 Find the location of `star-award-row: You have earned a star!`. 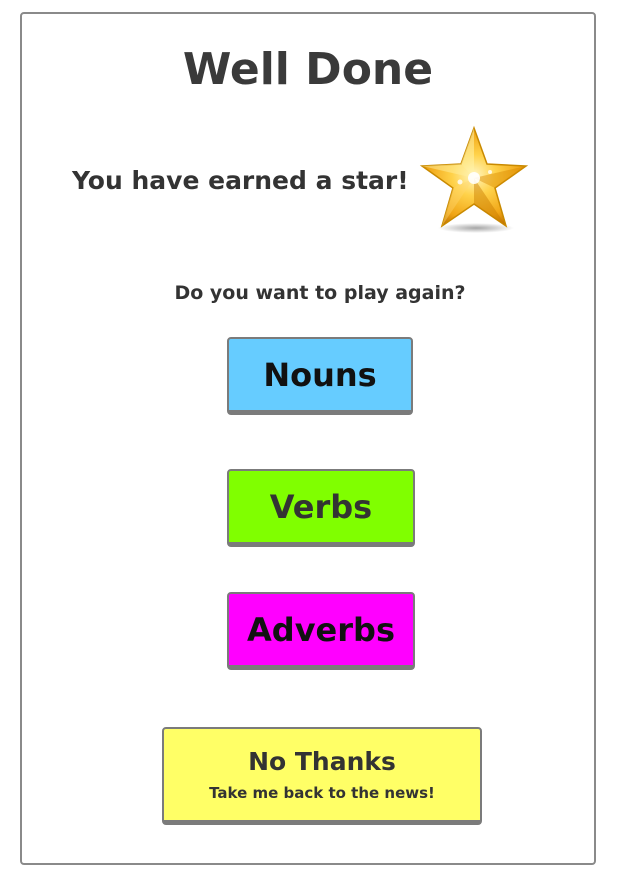

star-award-row: You have earned a star! is located at coordinates (307, 180).